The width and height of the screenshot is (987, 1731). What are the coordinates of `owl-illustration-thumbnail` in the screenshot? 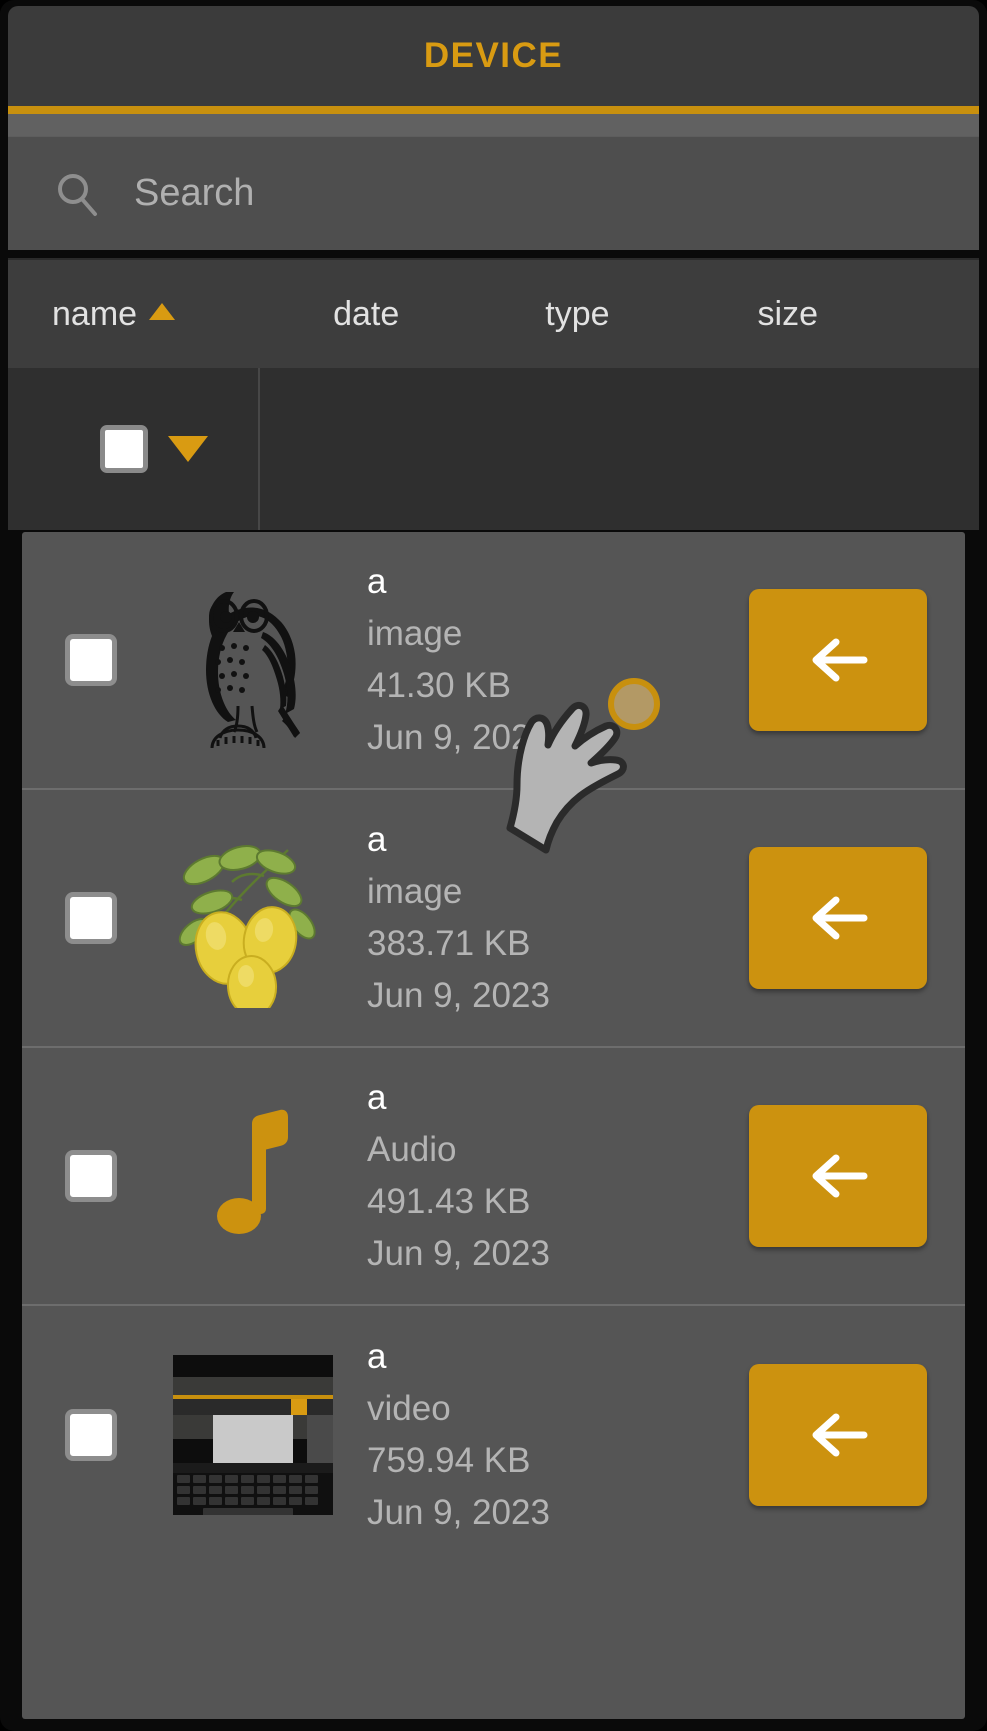 It's located at (252, 670).